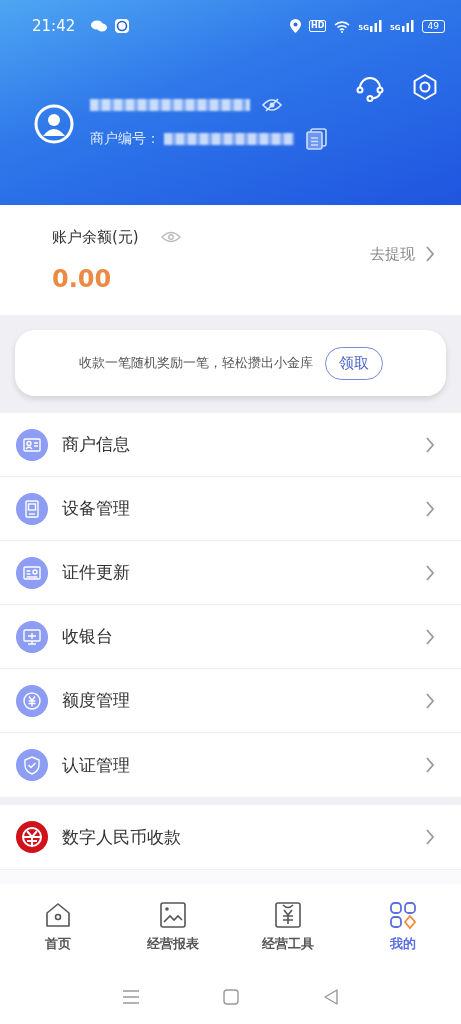  I want to click on withdraw-link: 去提现, so click(402, 254).